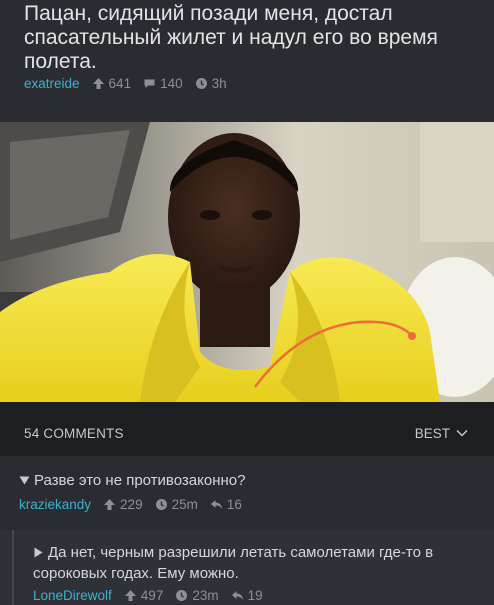 This screenshot has width=494, height=605. What do you see at coordinates (462, 433) in the screenshot?
I see `chevron-down-icon` at bounding box center [462, 433].